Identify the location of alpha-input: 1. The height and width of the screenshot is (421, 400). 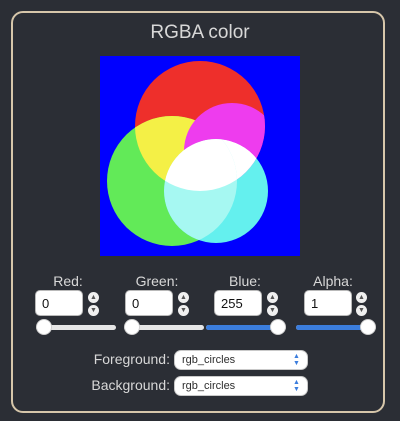
(328, 303).